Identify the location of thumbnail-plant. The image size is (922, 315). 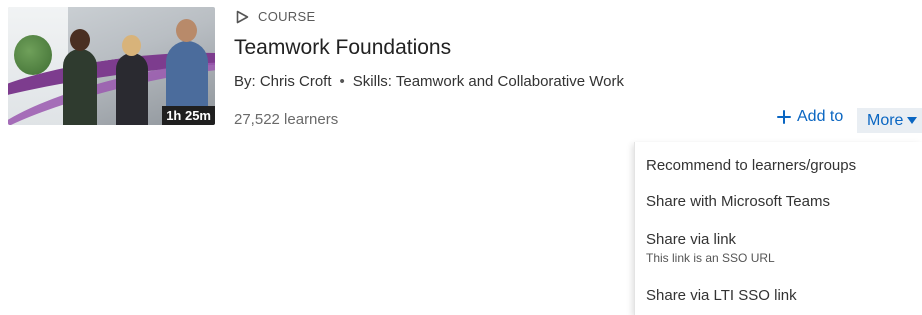
(33, 55).